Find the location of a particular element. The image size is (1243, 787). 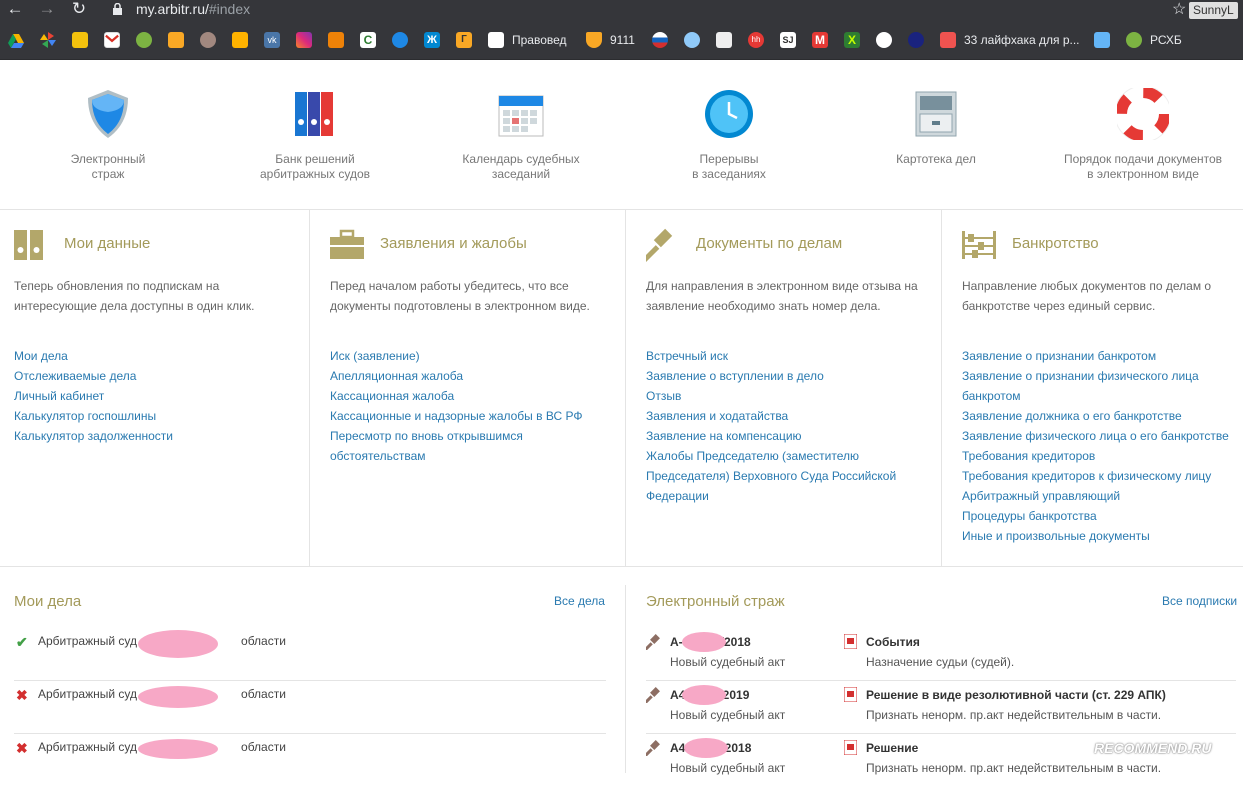

round-seal-icon is located at coordinates (208, 40).